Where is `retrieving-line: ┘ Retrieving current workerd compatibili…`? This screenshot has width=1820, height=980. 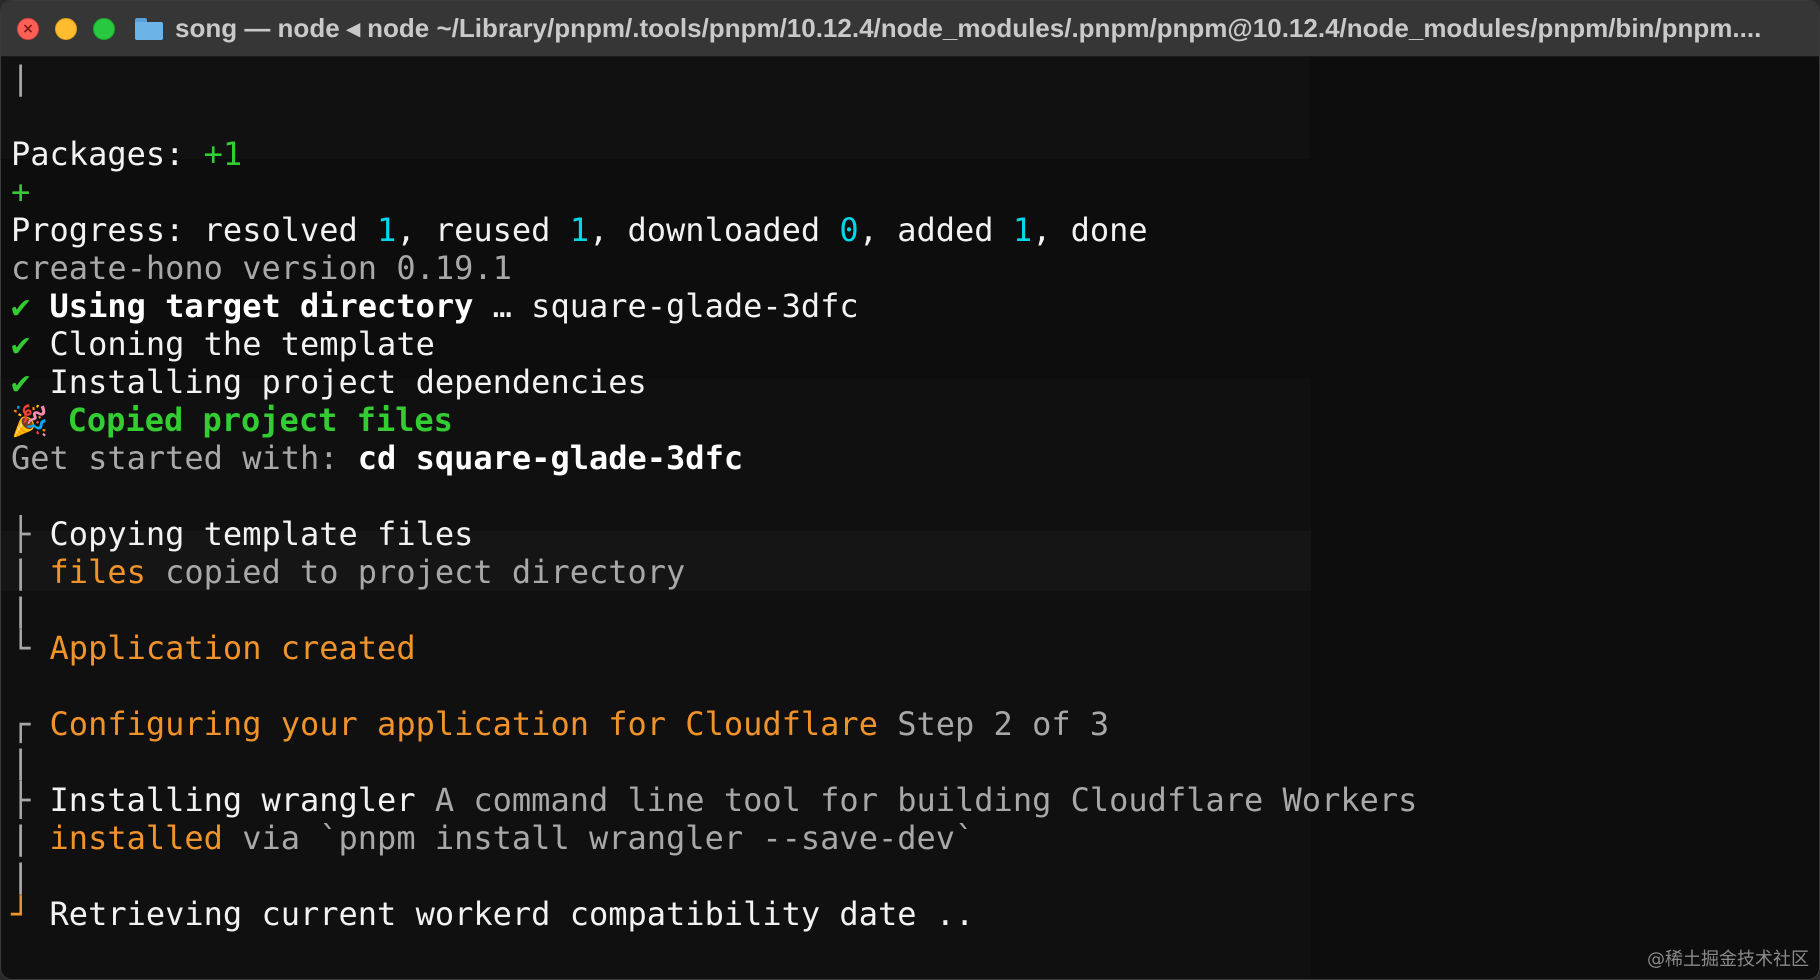
retrieving-line: ┘ Retrieving current workerd compatibili… is located at coordinates (493, 914).